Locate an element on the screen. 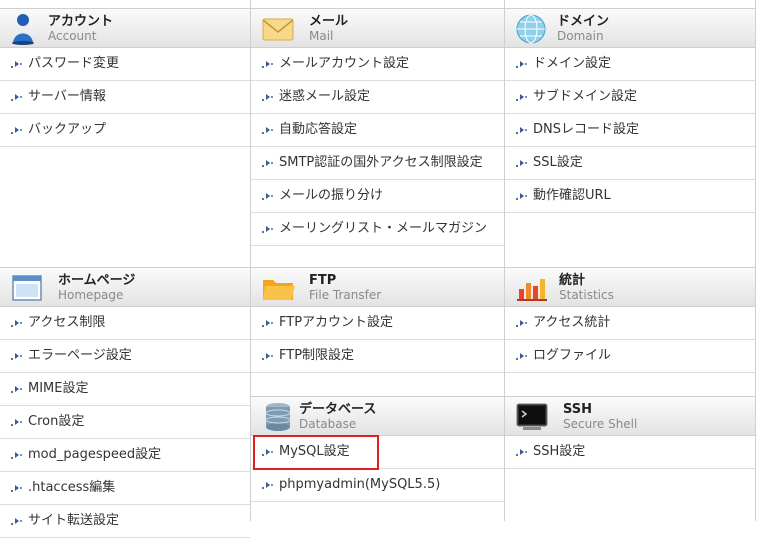 Image resolution: width=762 pixels, height=538 pixels. menu-item-access-restriction: アクセス制限 is located at coordinates (125, 323).